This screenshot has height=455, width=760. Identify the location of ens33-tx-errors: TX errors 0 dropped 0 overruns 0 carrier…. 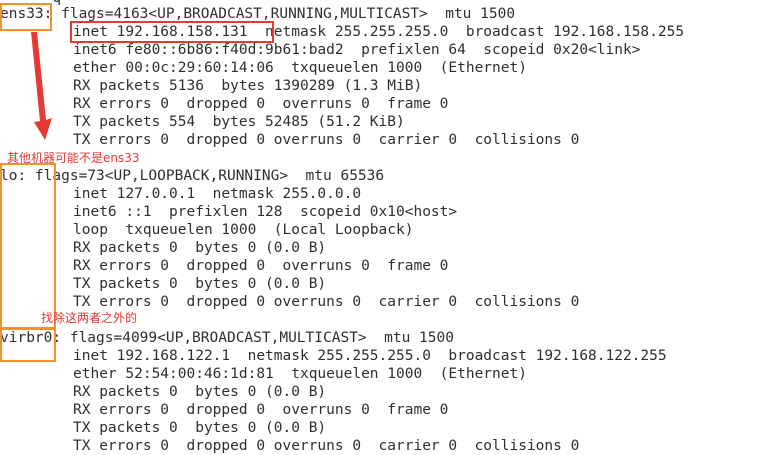
(326, 140).